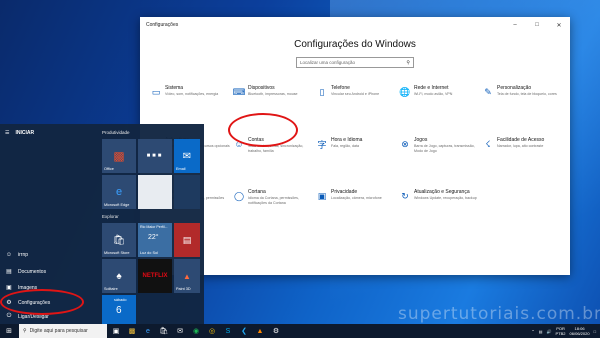  I want to click on gear-icon: ⚙, so click(9, 303).